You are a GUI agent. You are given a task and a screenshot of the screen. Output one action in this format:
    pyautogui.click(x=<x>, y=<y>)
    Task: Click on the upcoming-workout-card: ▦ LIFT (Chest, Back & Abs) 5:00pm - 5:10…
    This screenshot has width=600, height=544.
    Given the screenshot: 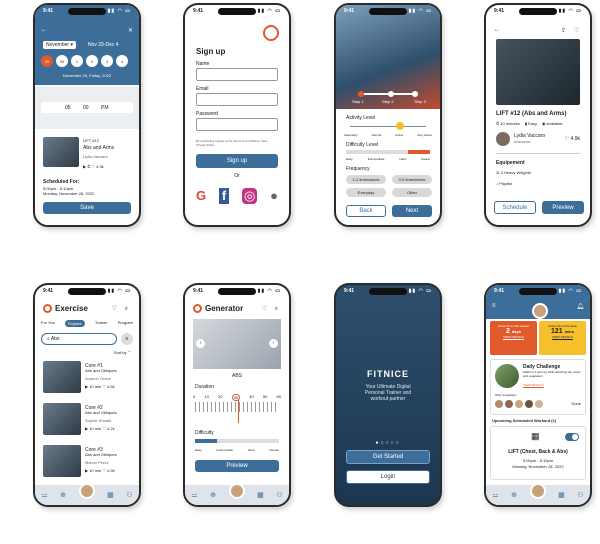 What is the action you would take?
    pyautogui.click(x=538, y=453)
    